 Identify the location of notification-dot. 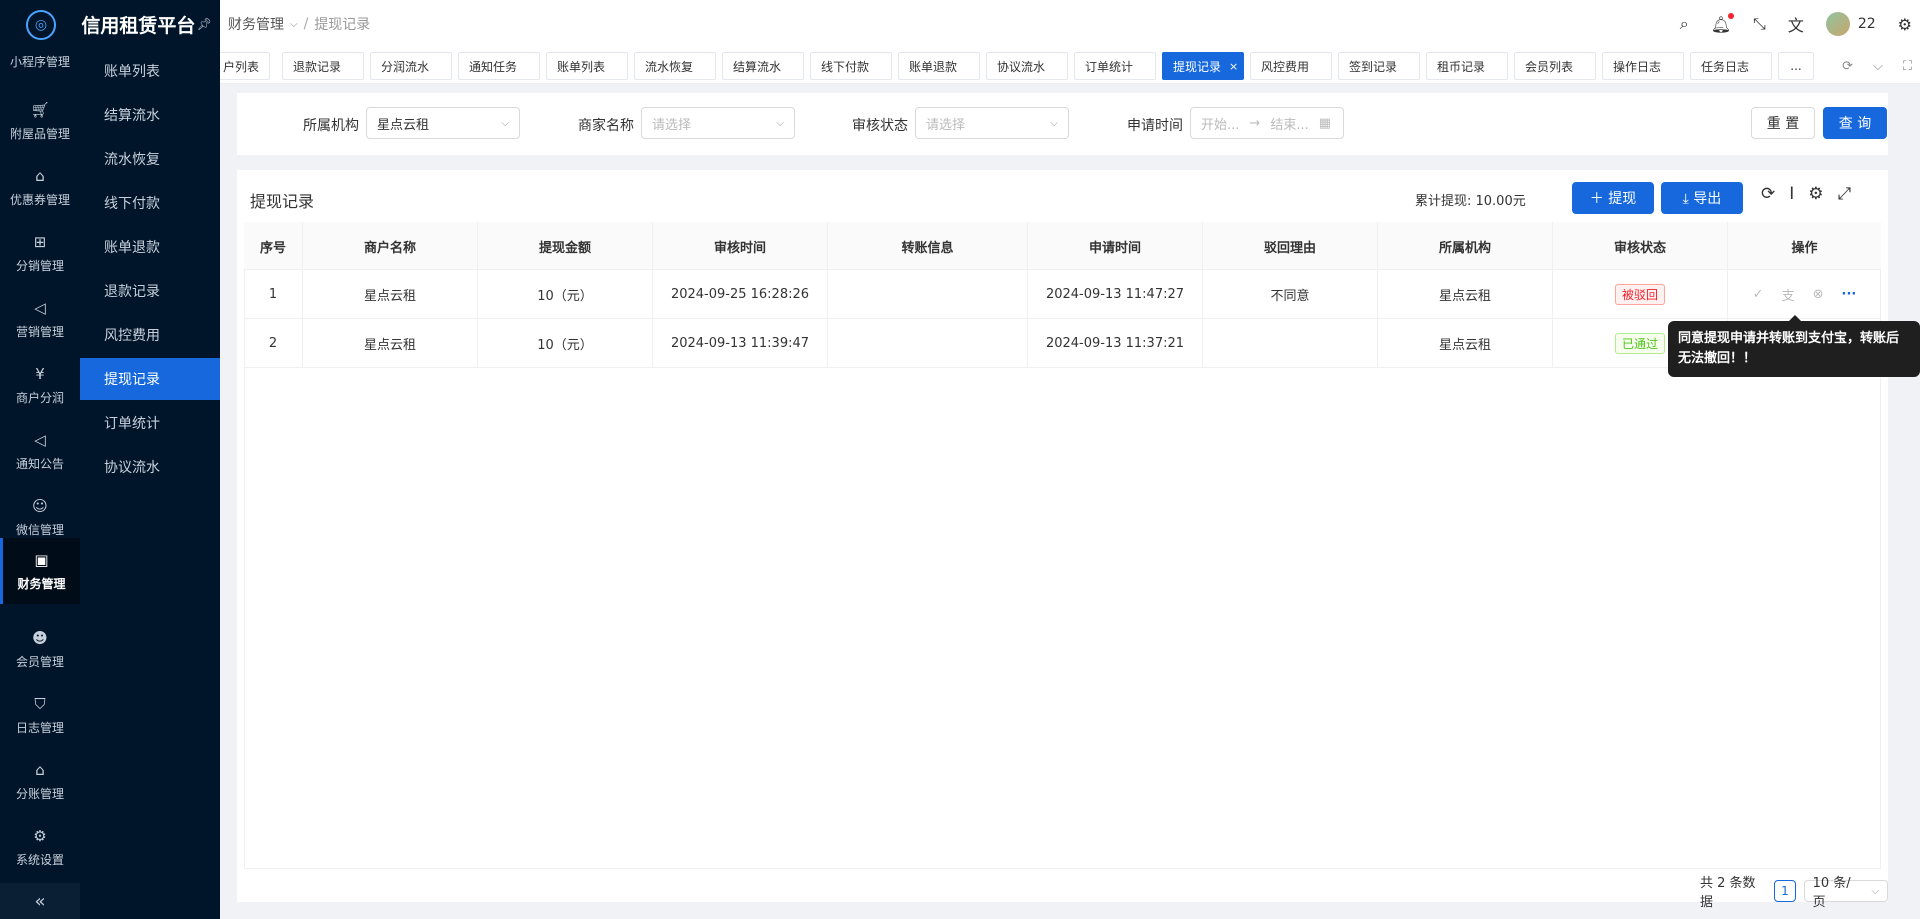
(1731, 15).